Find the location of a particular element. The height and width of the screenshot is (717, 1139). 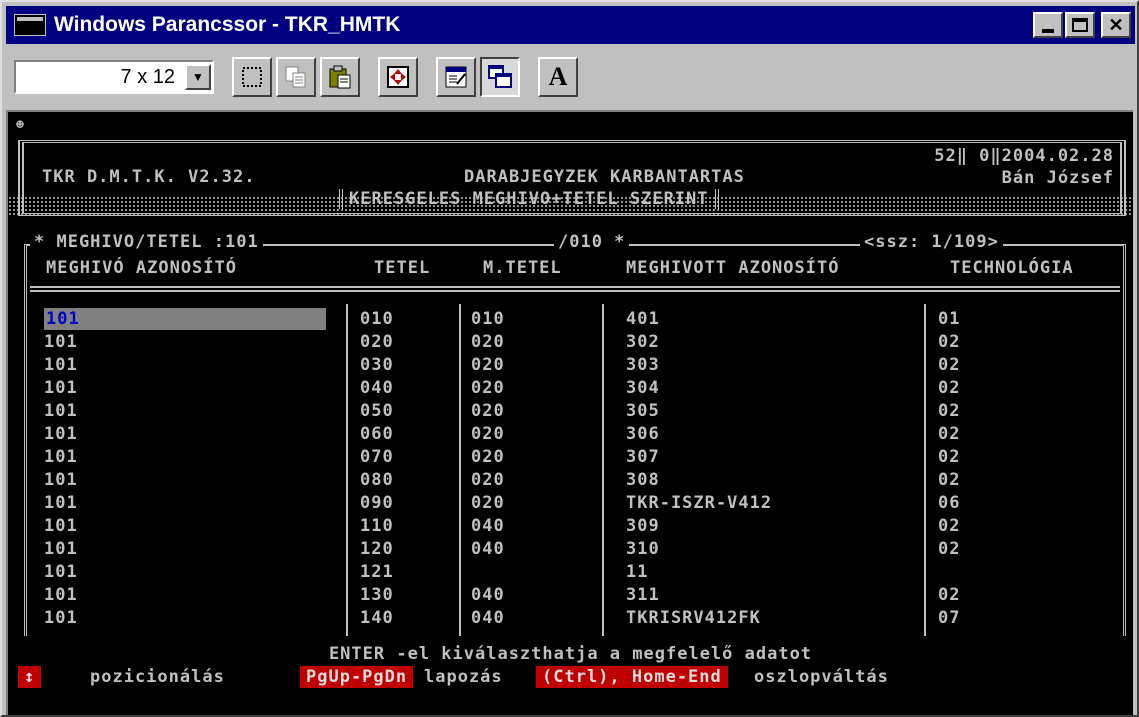

table-row: 101 121 11 is located at coordinates (568, 572).